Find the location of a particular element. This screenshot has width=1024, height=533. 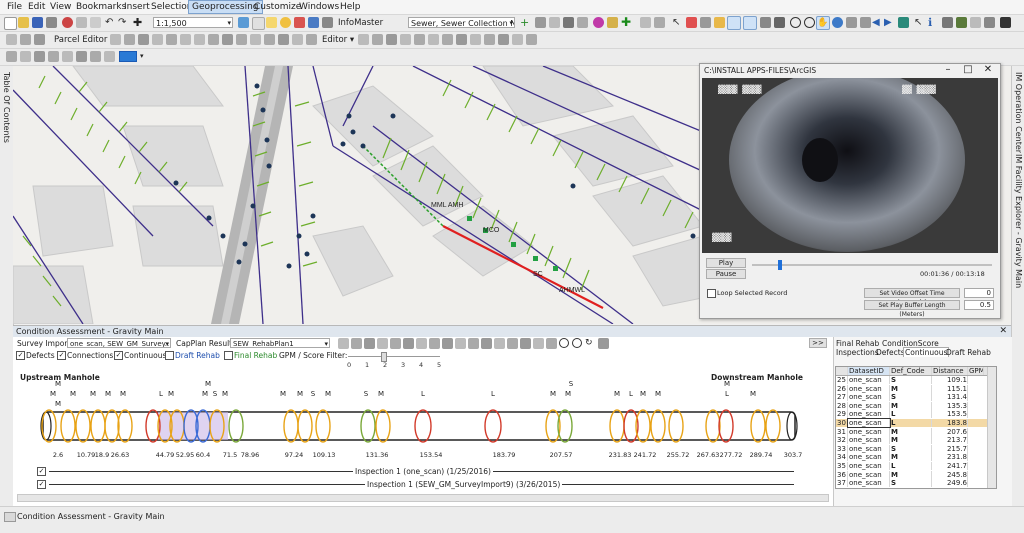

editor-toolbar-icon is located at coordinates (243, 22).